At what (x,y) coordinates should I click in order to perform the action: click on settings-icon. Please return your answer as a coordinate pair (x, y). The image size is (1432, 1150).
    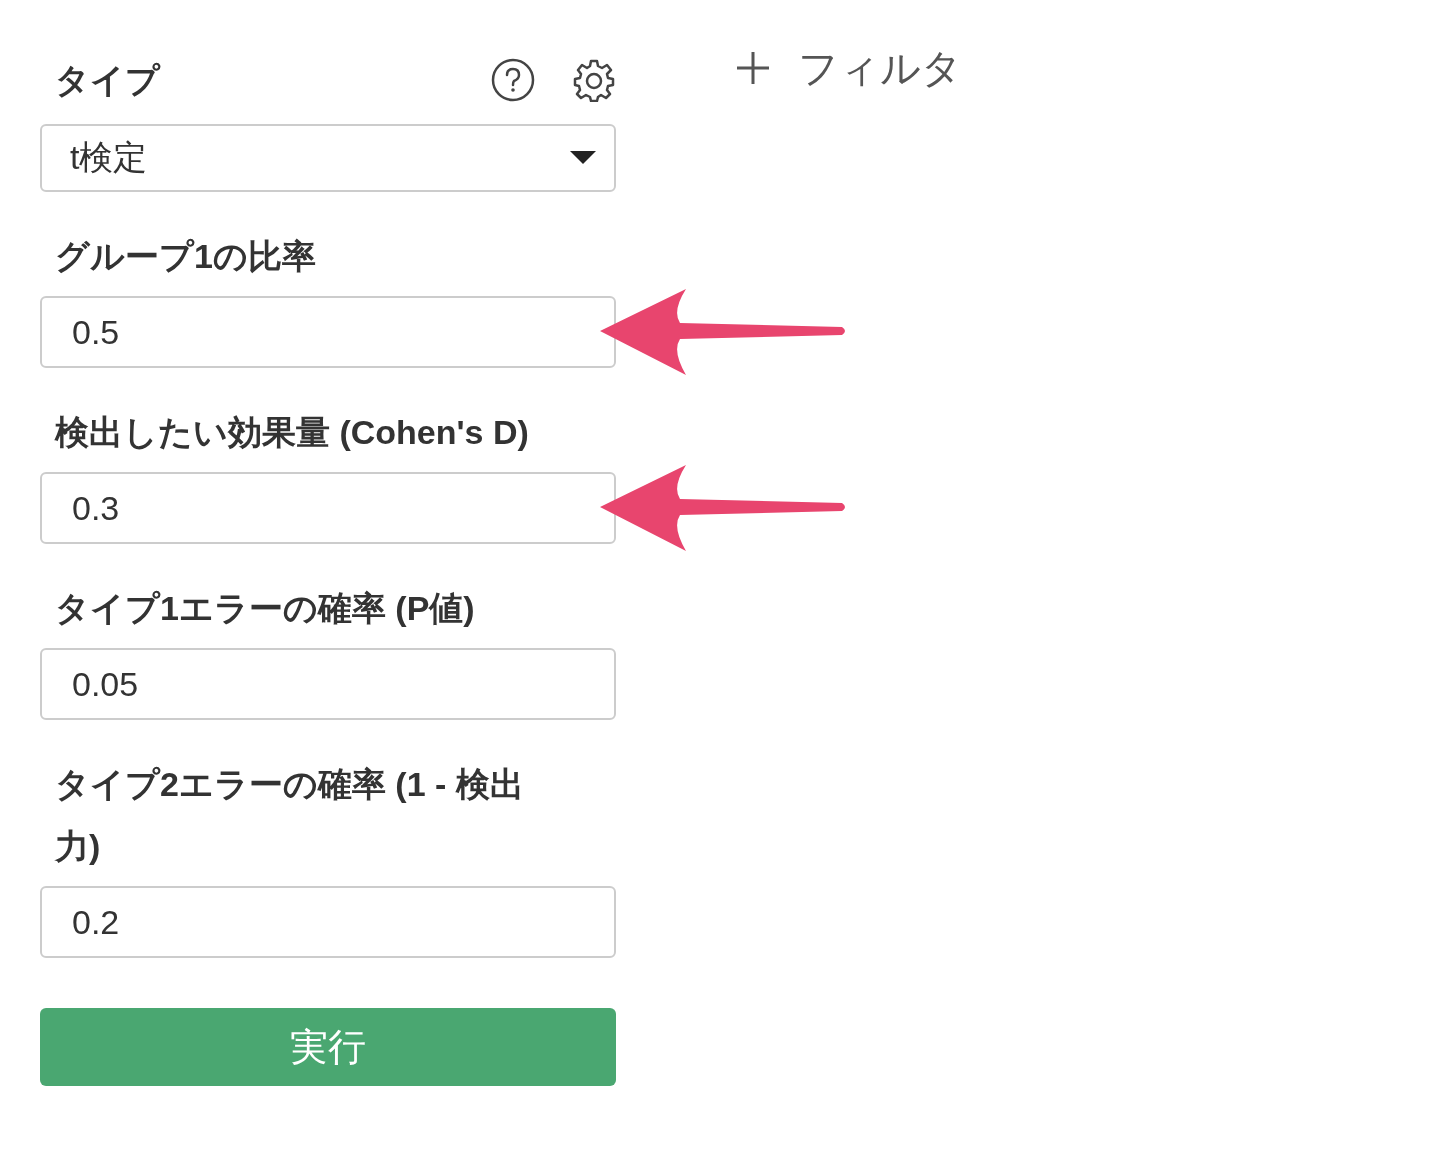
    Looking at the image, I should click on (594, 80).